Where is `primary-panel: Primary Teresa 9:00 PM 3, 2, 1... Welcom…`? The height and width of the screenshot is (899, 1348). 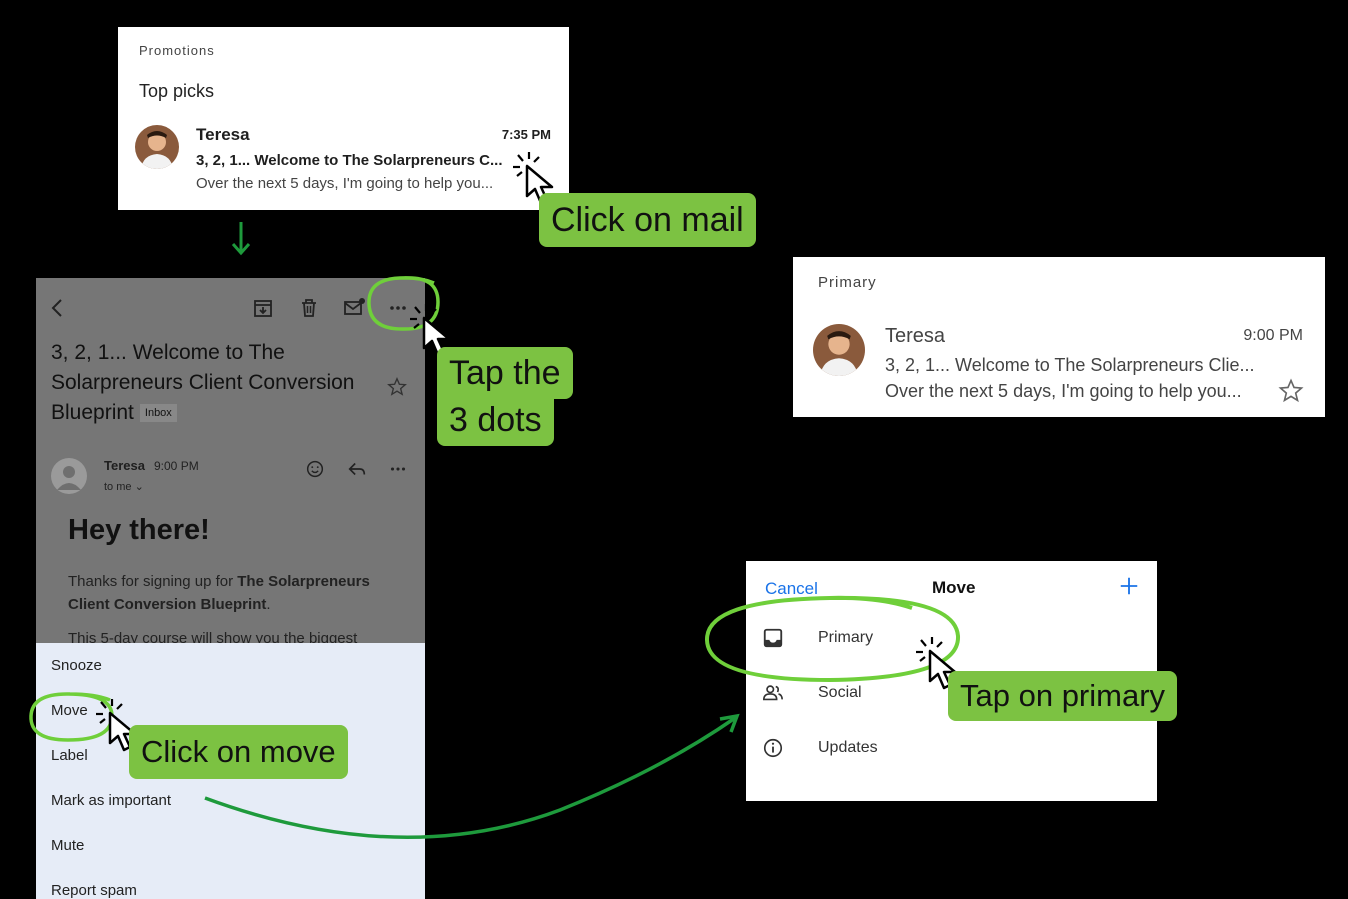
primary-panel: Primary Teresa 9:00 PM 3, 2, 1... Welcom… is located at coordinates (1059, 337).